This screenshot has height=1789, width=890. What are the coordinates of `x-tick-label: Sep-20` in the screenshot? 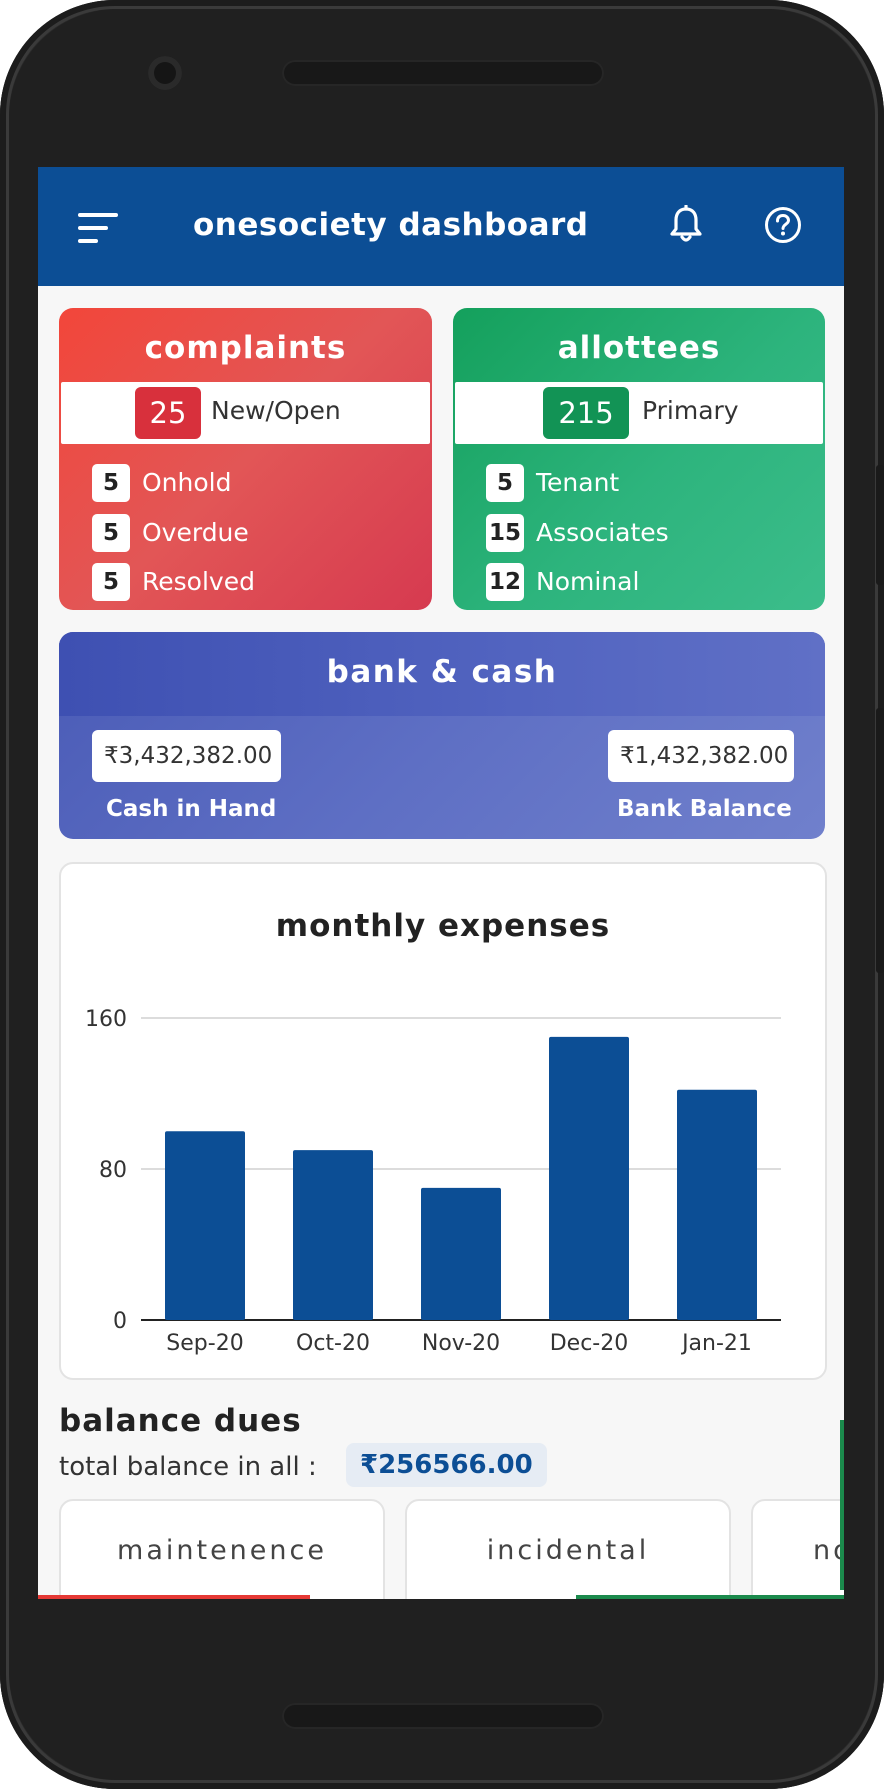 It's located at (204, 1343).